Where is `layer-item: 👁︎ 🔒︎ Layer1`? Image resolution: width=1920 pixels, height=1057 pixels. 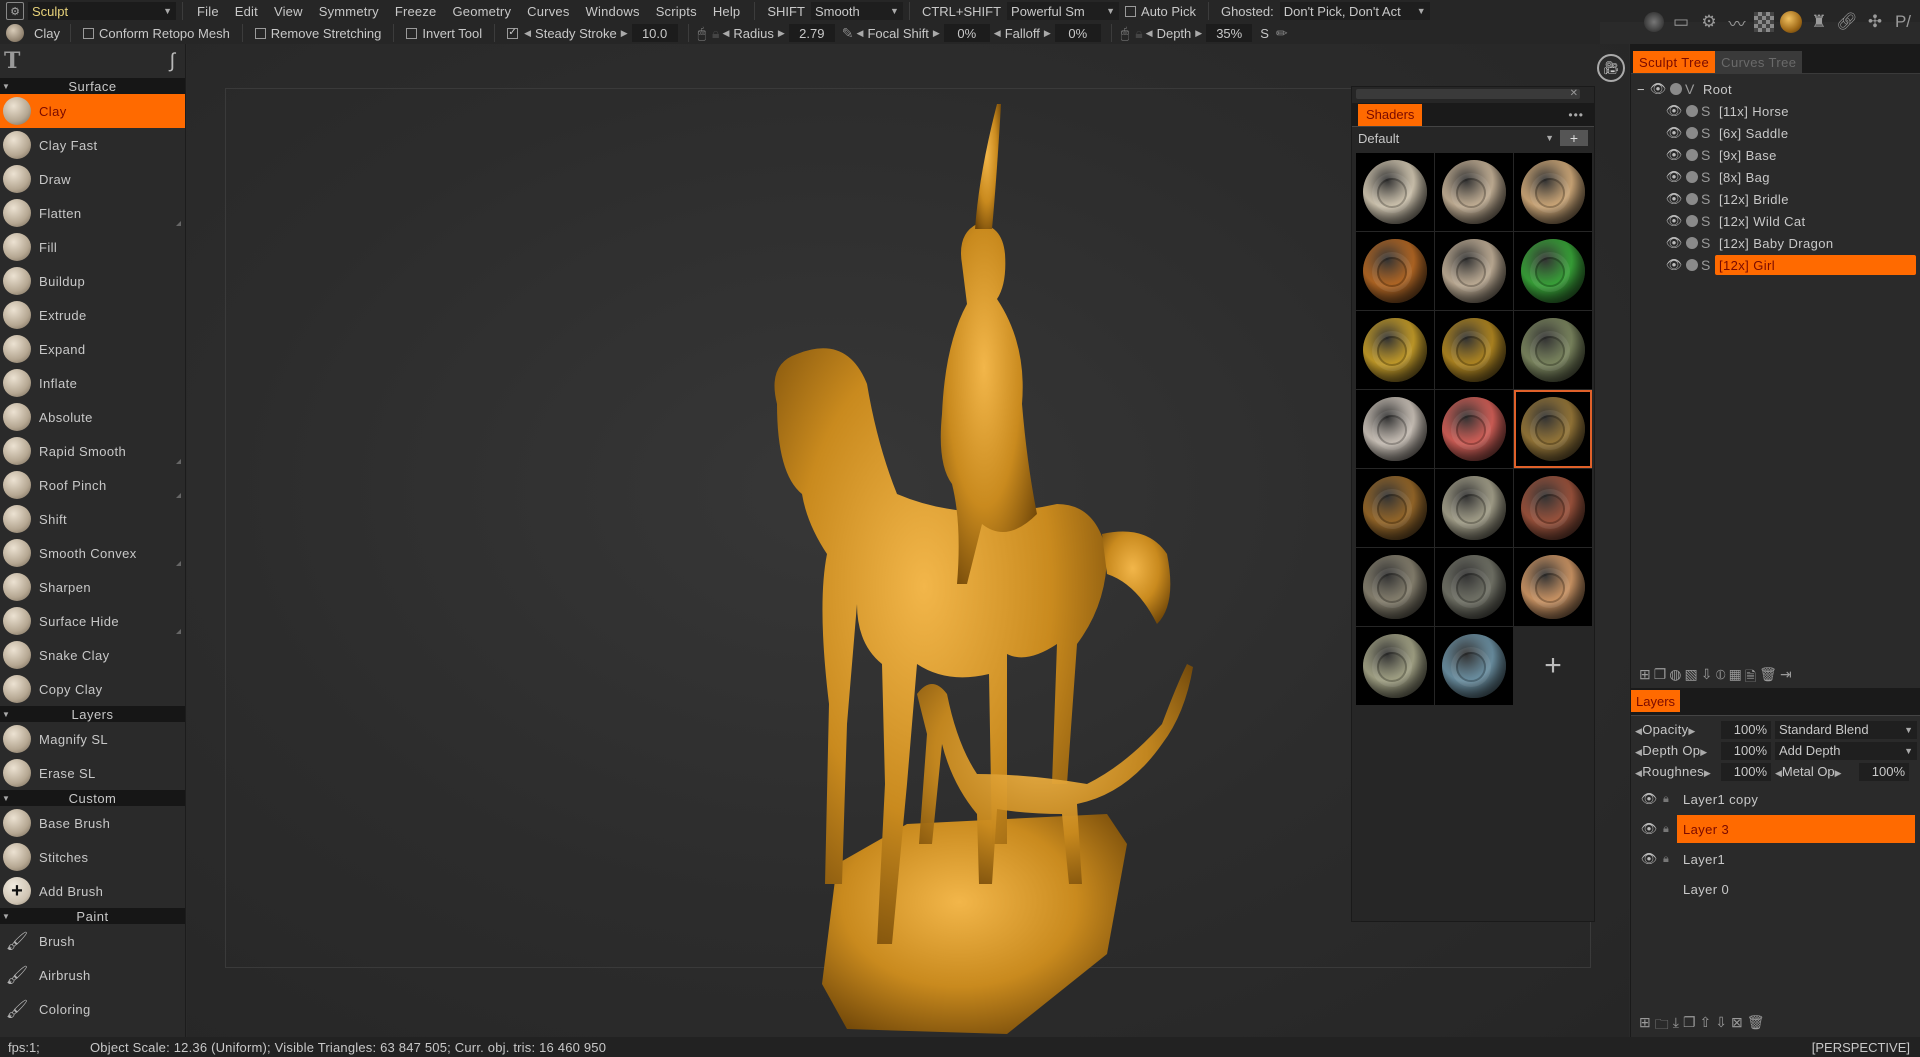
layer-item: 👁︎ 🔒︎ Layer1 is located at coordinates (1775, 859).